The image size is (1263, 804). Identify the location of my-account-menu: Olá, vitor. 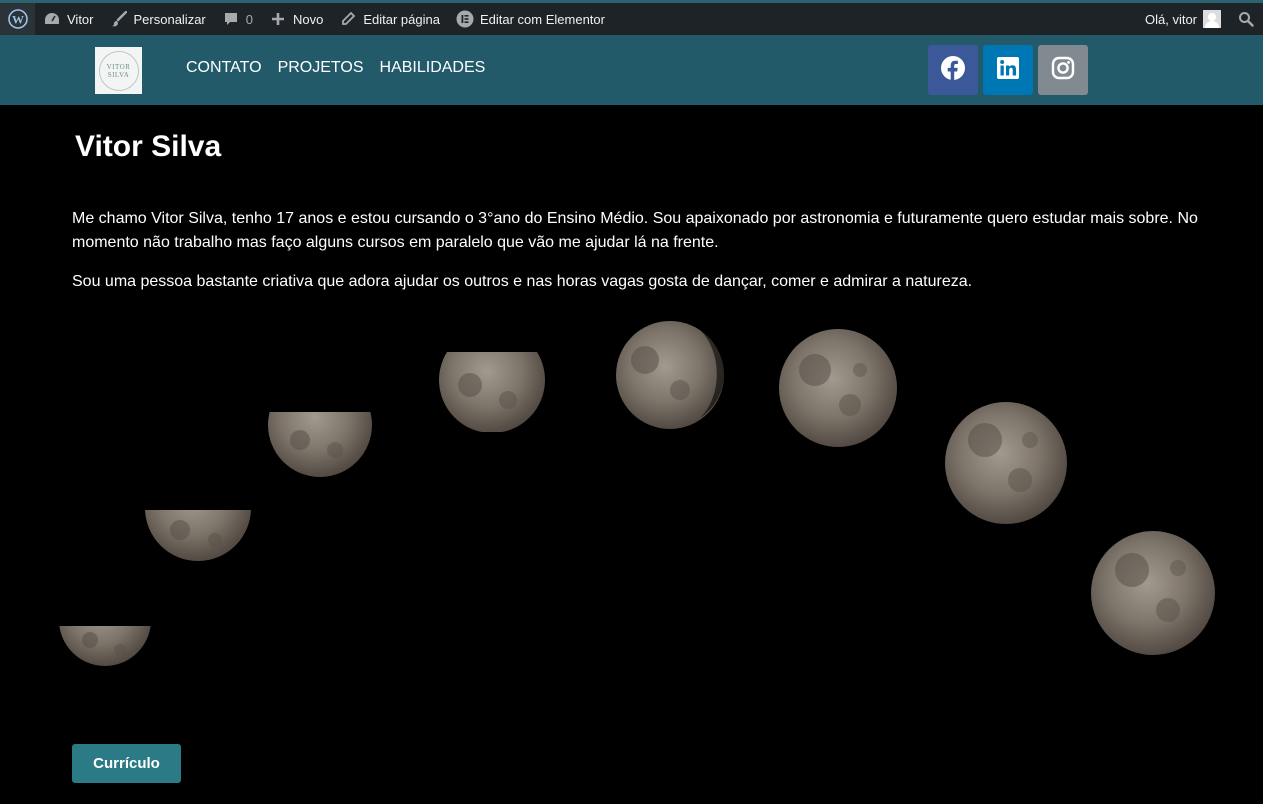
(1183, 19).